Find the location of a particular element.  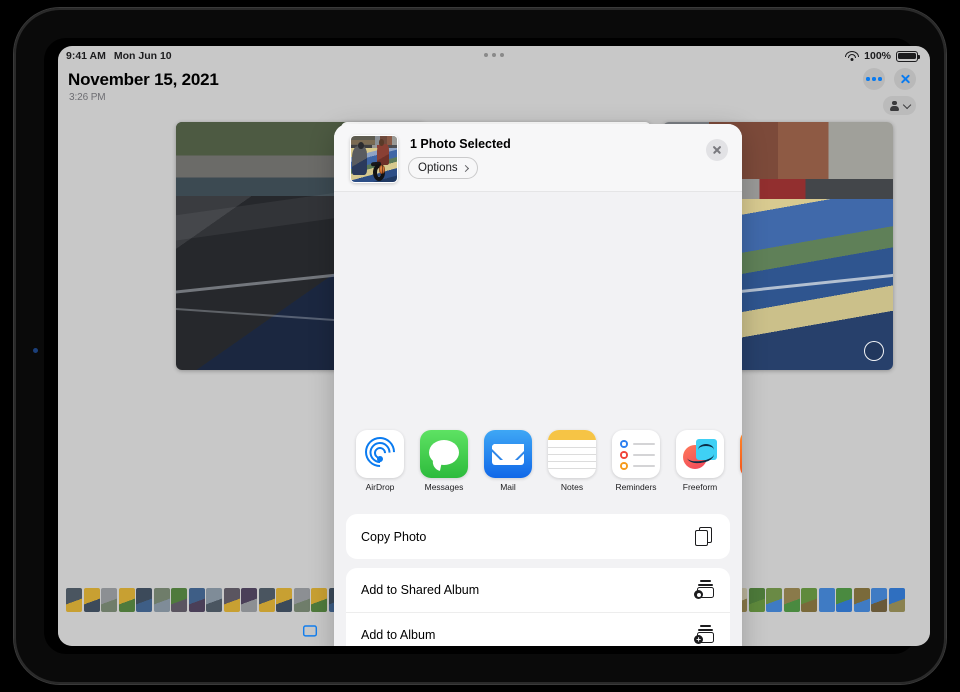

share-target-messages: Messages is located at coordinates (444, 461).